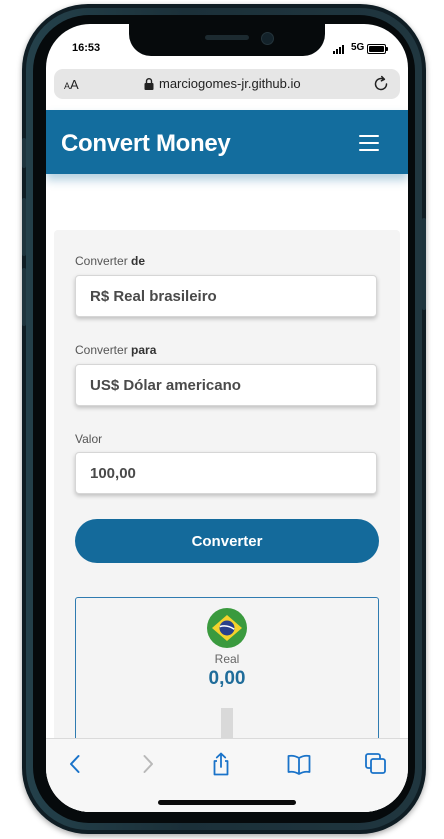 This screenshot has width=444, height=839. Describe the element at coordinates (227, 802) in the screenshot. I see `home-indicator` at that location.